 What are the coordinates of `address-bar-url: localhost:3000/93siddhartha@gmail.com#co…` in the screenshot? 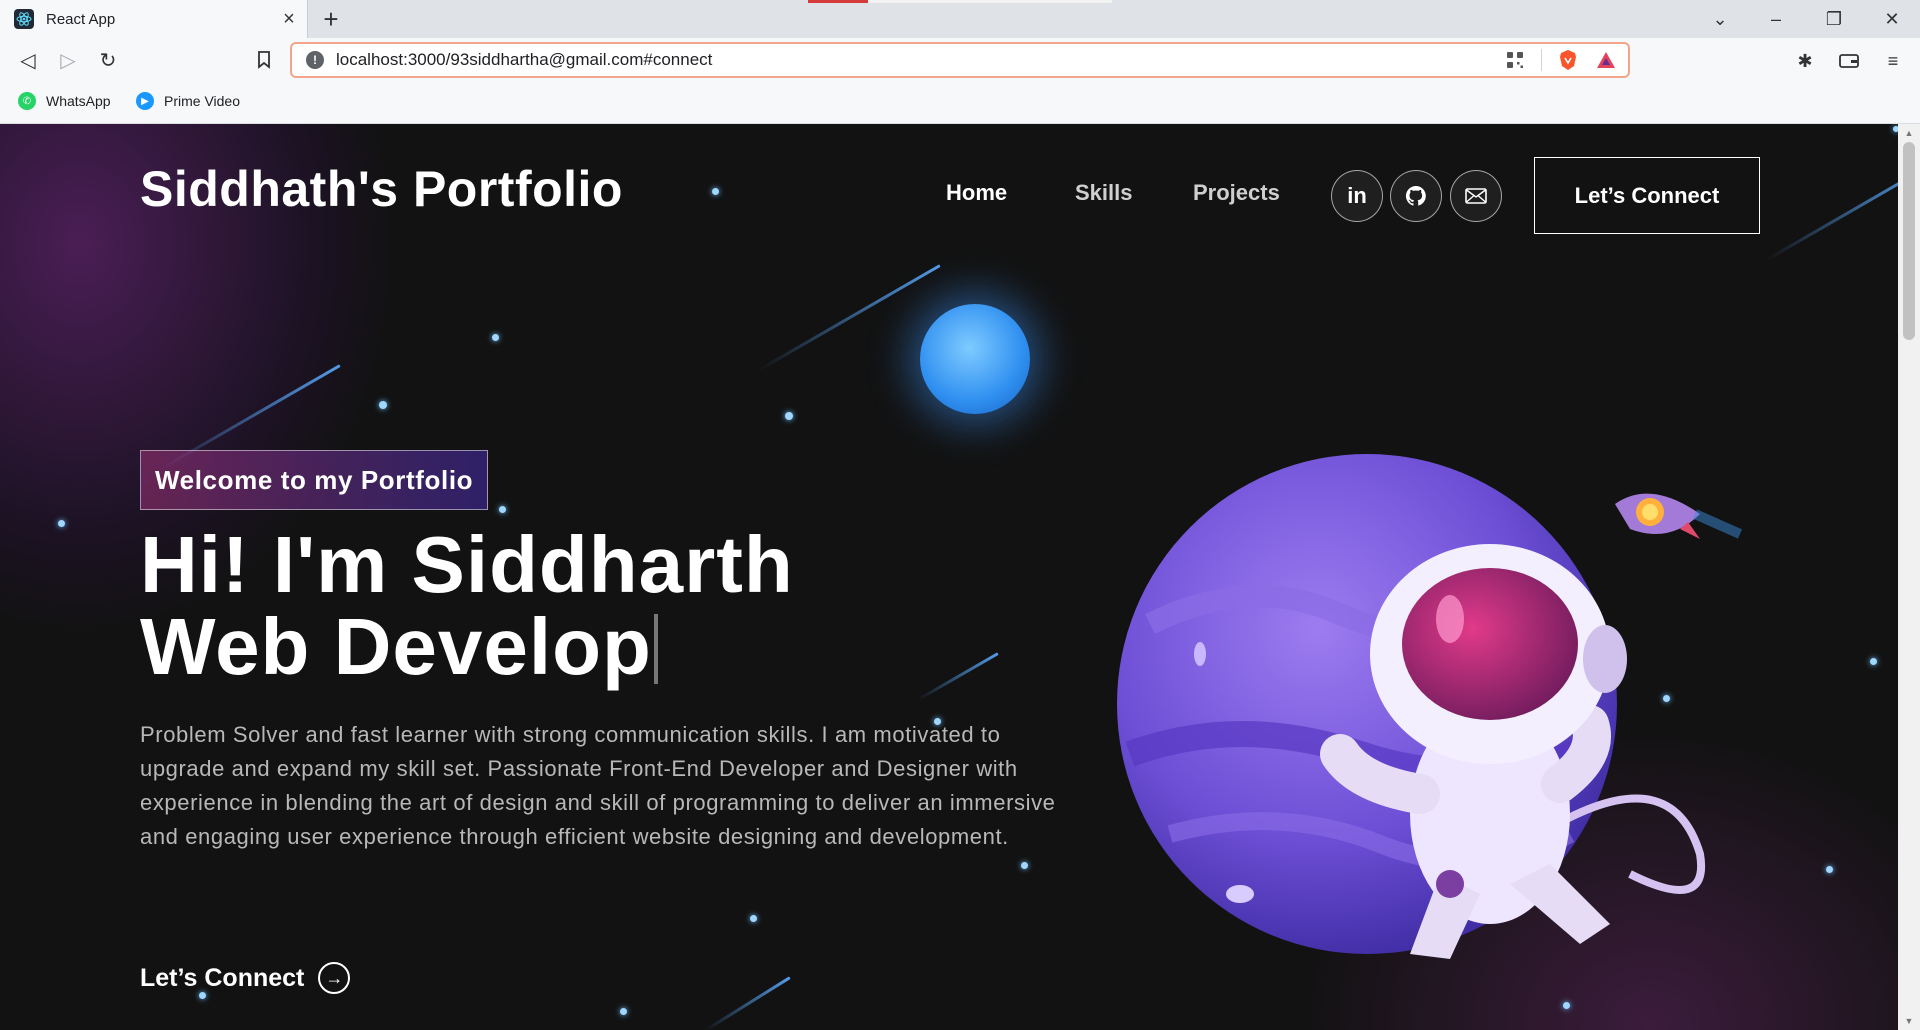 It's located at (524, 59).